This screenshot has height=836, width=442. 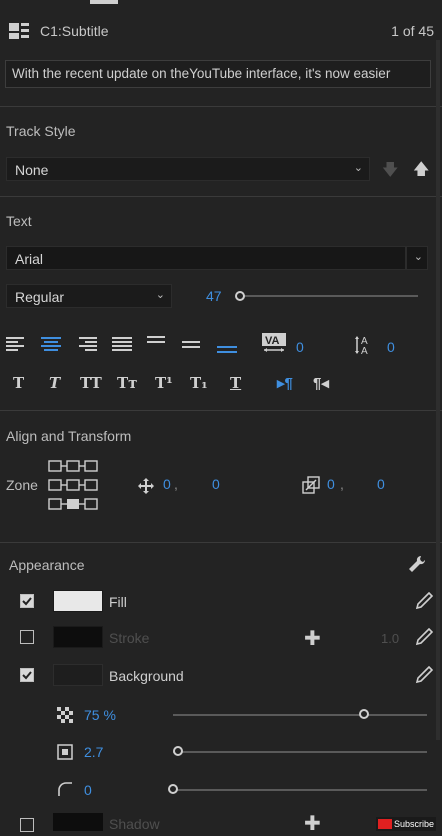 What do you see at coordinates (19, 31) in the screenshot?
I see `caption-track-icon` at bounding box center [19, 31].